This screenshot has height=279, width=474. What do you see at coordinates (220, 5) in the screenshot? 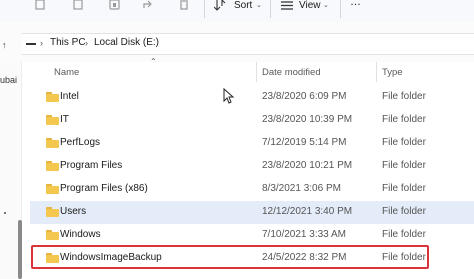
I see `sort-icon` at bounding box center [220, 5].